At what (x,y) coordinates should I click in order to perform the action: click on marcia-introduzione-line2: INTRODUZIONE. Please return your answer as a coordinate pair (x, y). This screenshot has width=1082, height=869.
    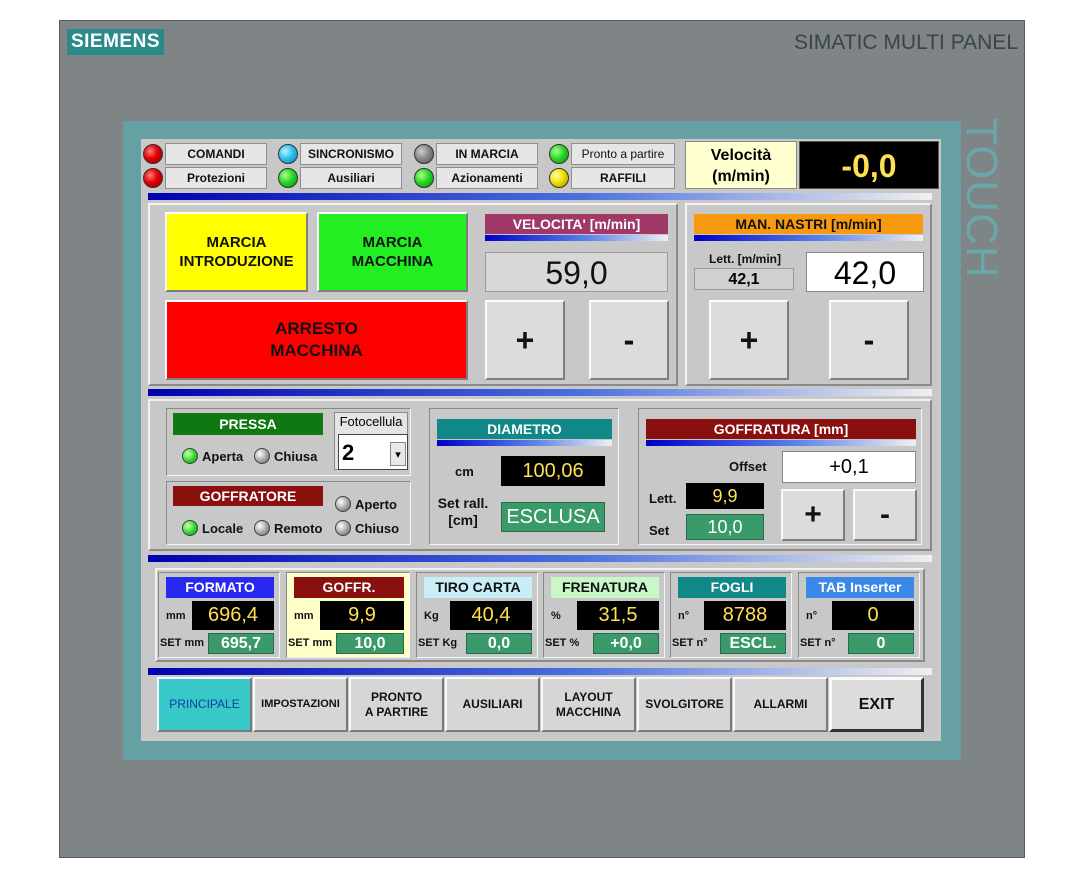
    Looking at the image, I should click on (236, 261).